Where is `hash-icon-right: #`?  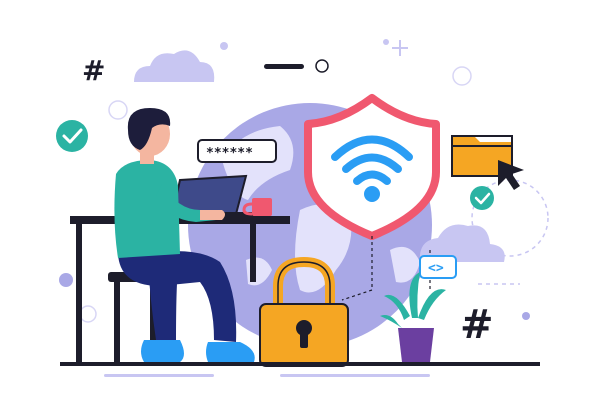
hash-icon-right: # is located at coordinates (477, 325).